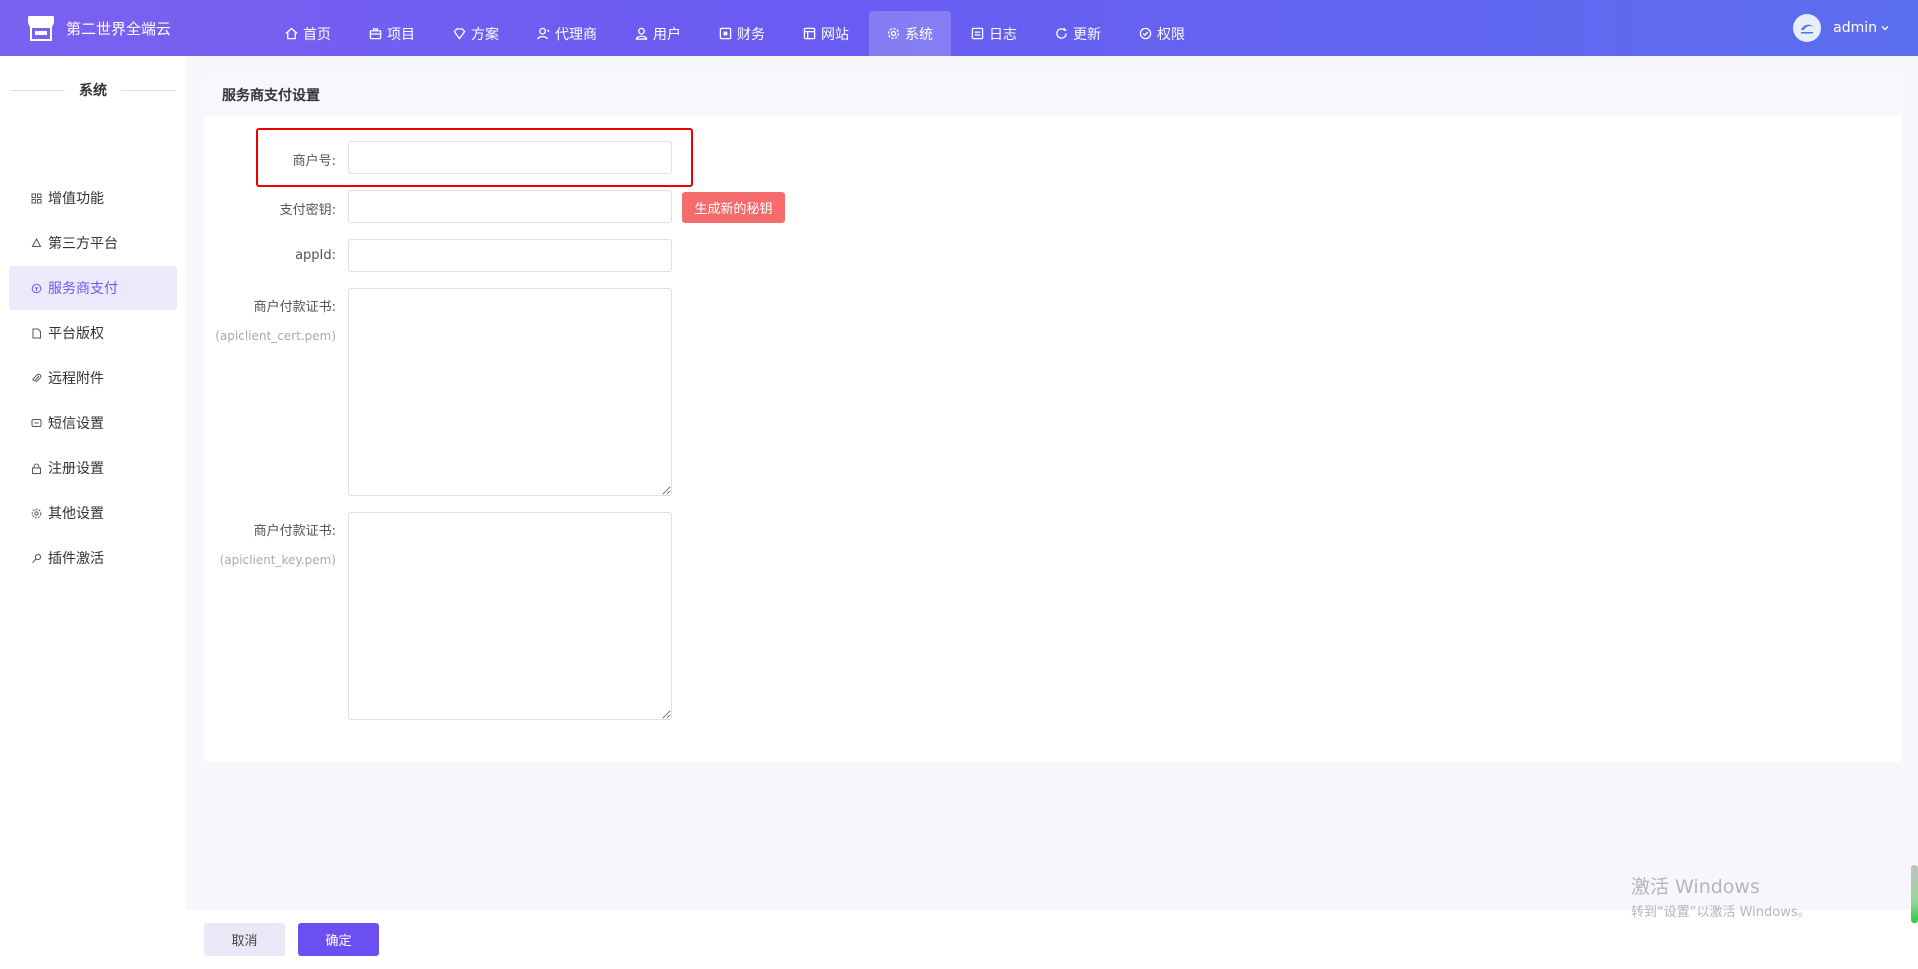 Image resolution: width=1918 pixels, height=969 pixels. What do you see at coordinates (270, 251) in the screenshot?
I see `appid-row: appId:` at bounding box center [270, 251].